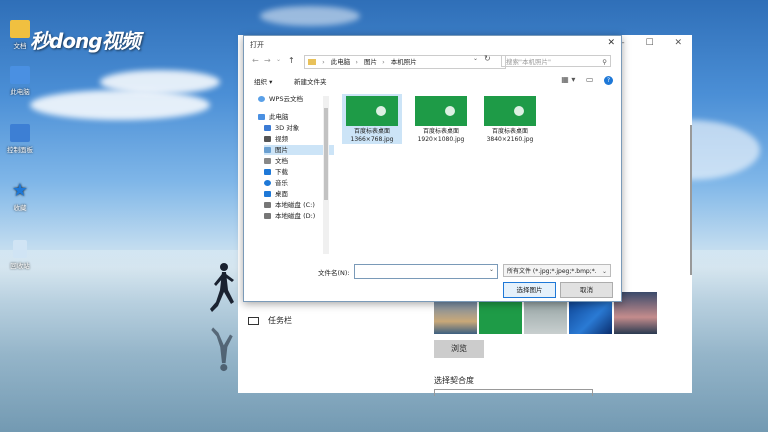 Image resolution: width=768 pixels, height=432 pixels. I want to click on dialog-title: 打开, so click(257, 45).